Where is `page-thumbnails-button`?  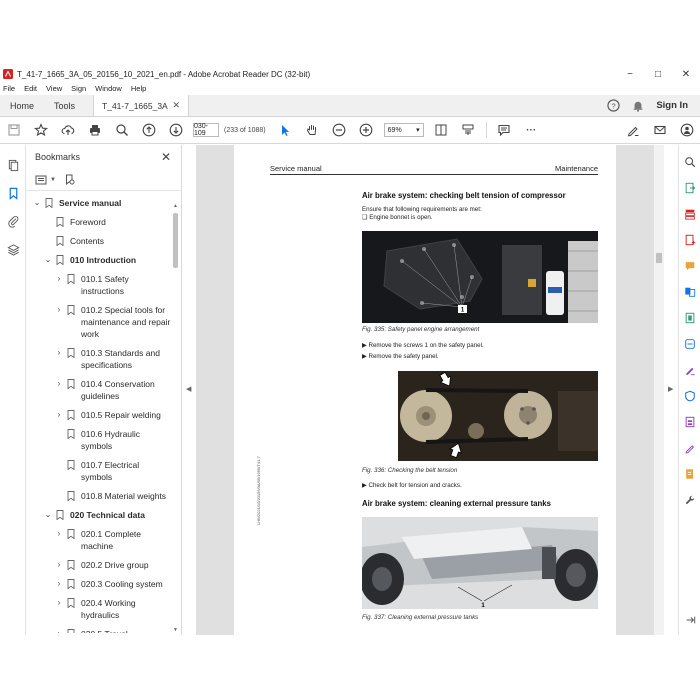 page-thumbnails-button is located at coordinates (13, 165).